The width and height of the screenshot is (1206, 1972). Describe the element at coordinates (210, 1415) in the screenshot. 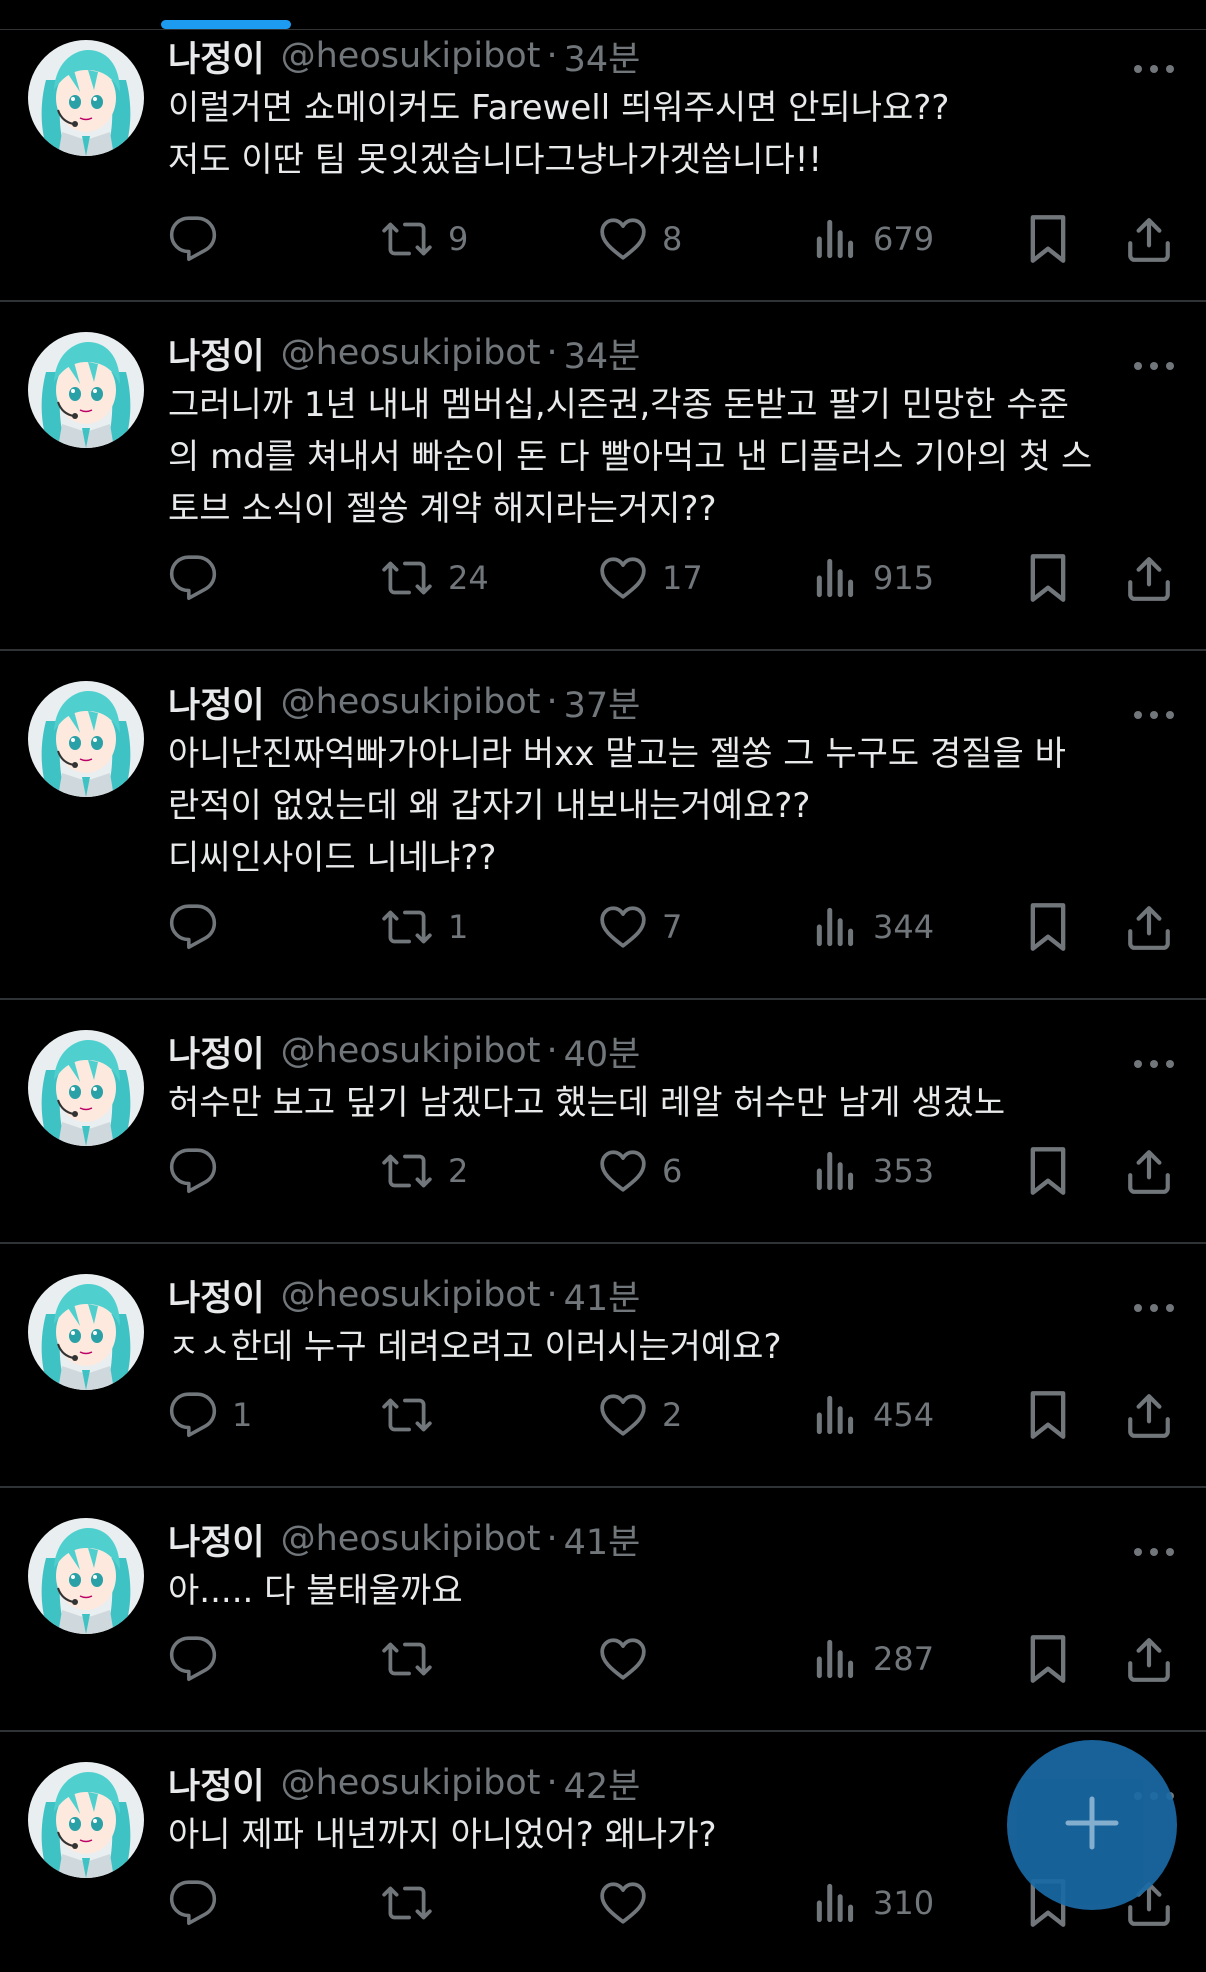

I see `reply-button: 1` at that location.